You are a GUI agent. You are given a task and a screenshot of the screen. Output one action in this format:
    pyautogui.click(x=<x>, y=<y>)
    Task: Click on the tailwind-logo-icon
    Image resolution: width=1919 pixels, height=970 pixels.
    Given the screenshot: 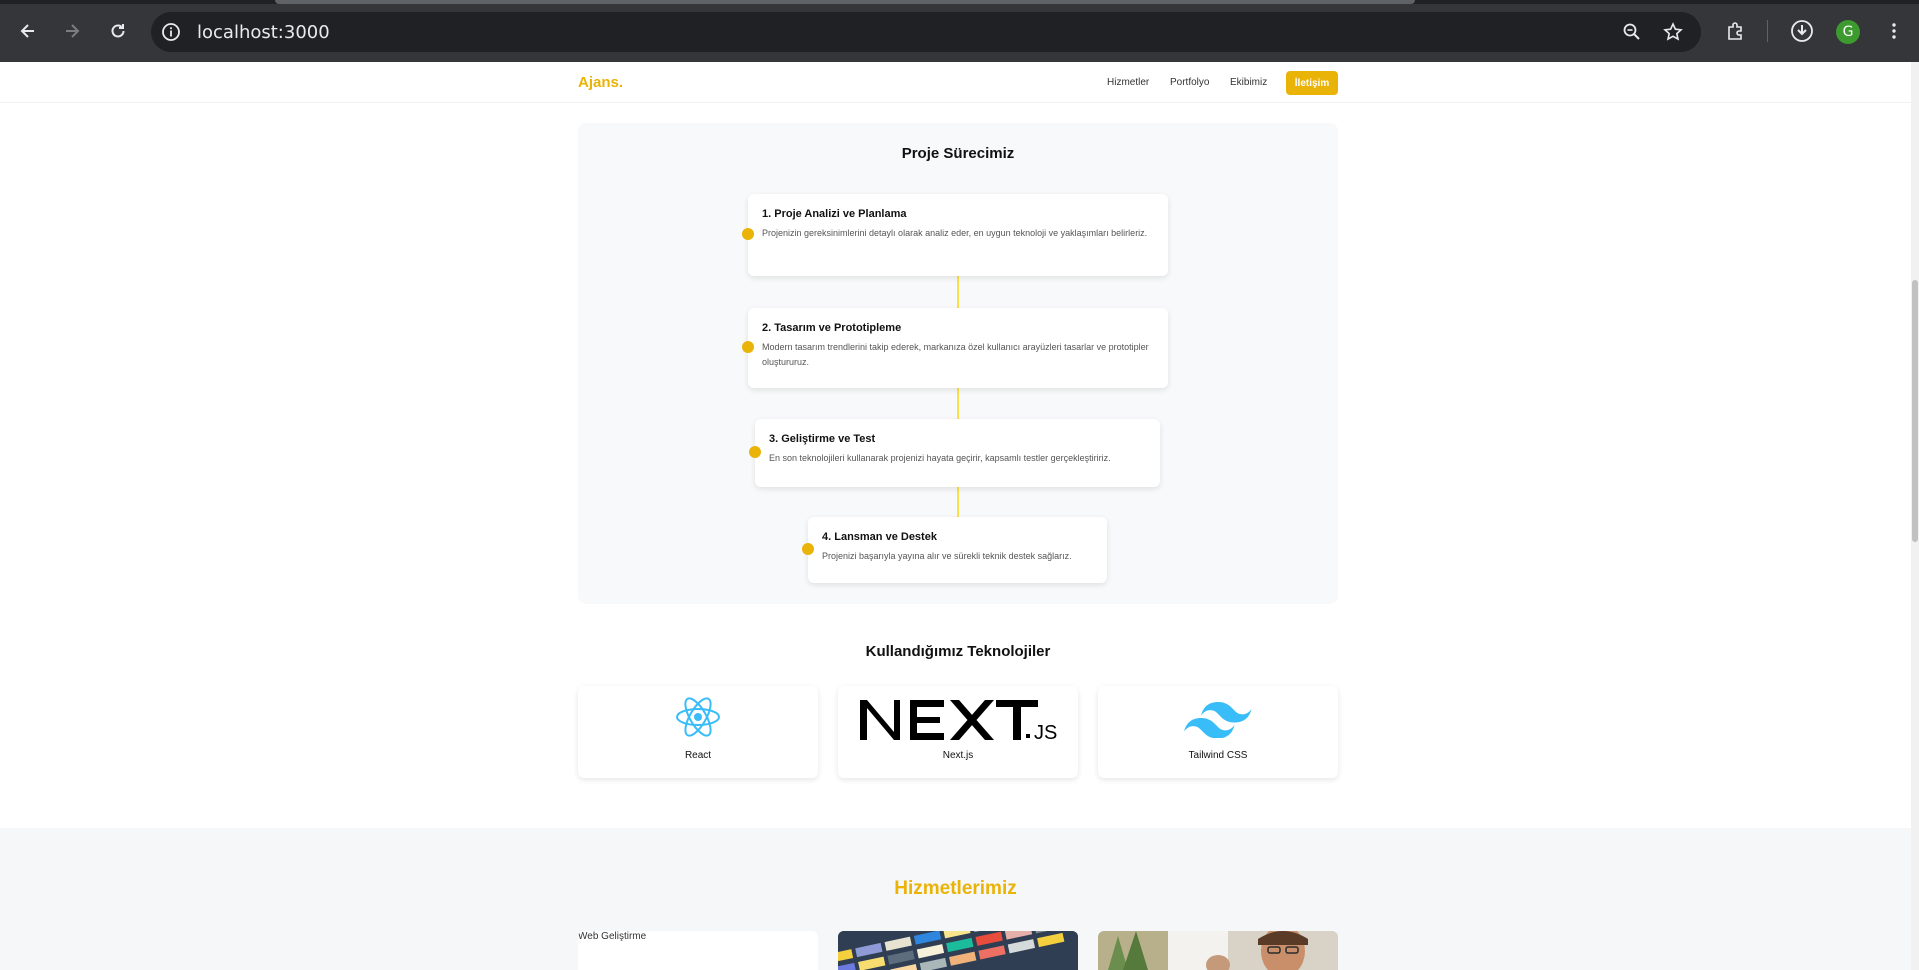 What is the action you would take?
    pyautogui.click(x=1218, y=720)
    